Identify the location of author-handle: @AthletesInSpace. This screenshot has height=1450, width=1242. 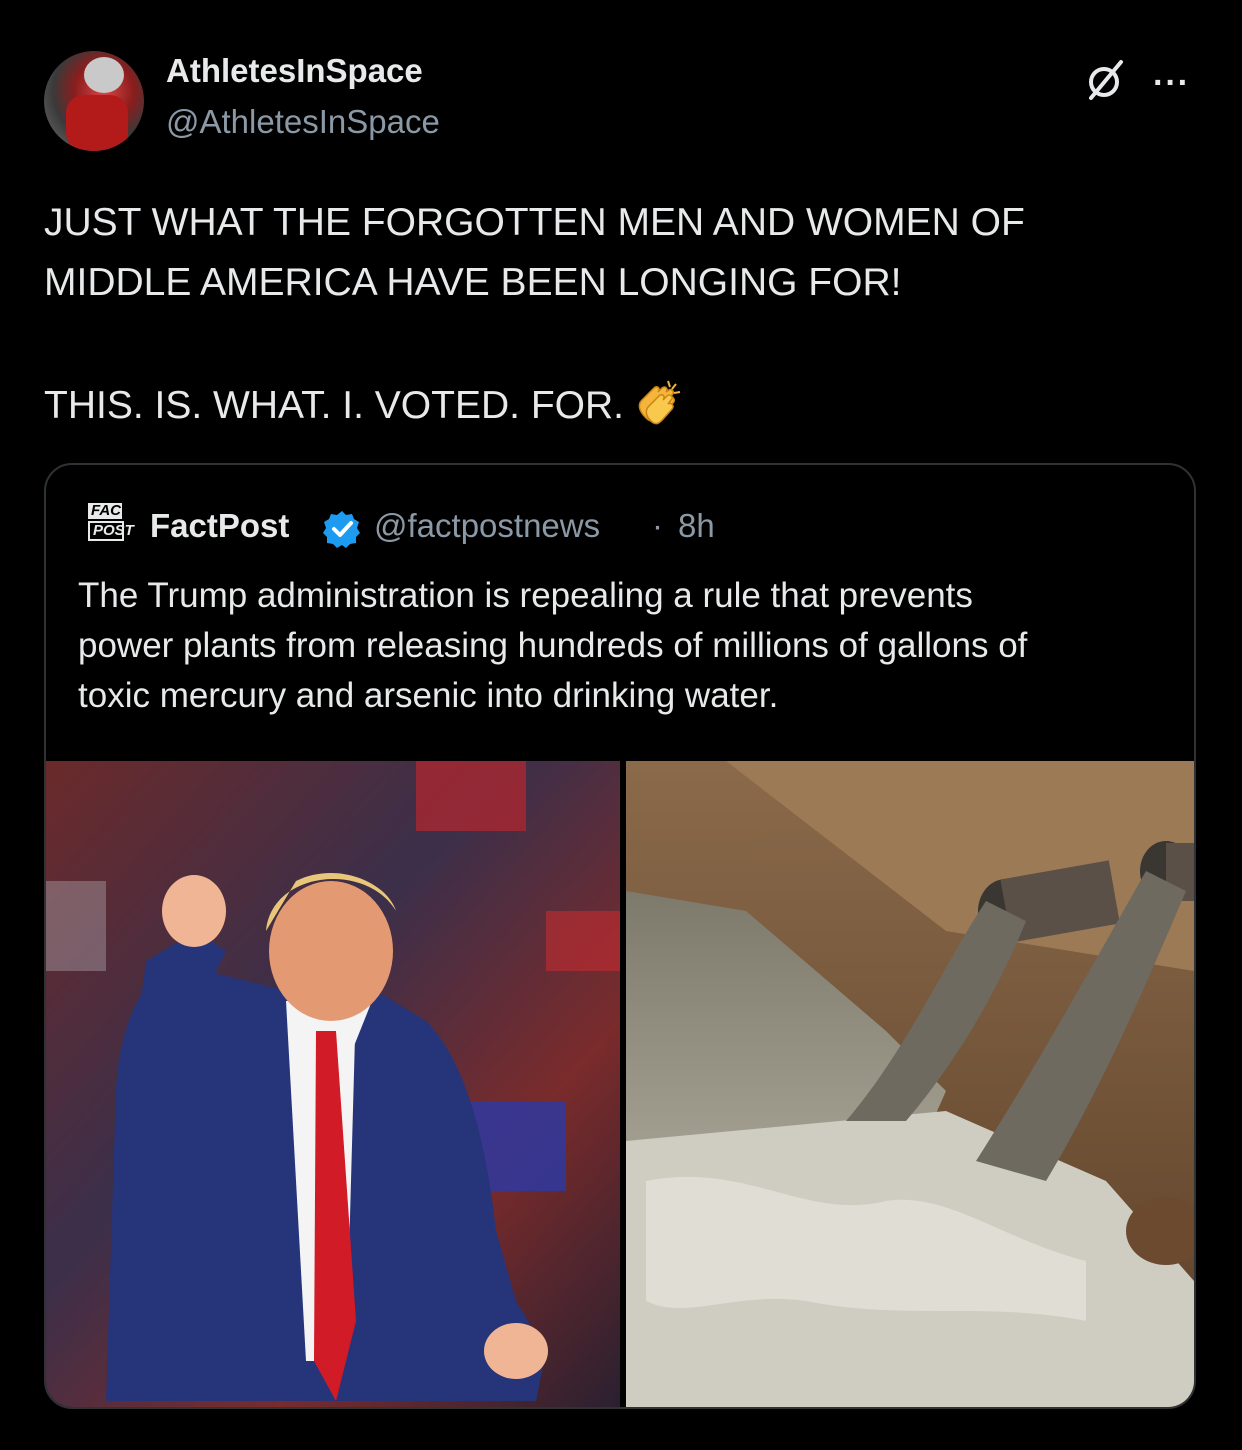
(303, 122).